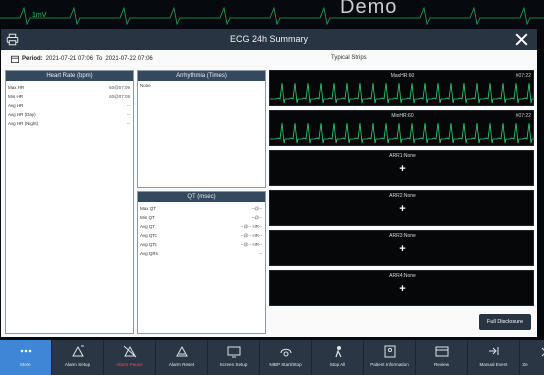 This screenshot has width=544, height=375. Describe the element at coordinates (69, 105) in the screenshot. I see `heart-rate-row: Avg HR --` at that location.